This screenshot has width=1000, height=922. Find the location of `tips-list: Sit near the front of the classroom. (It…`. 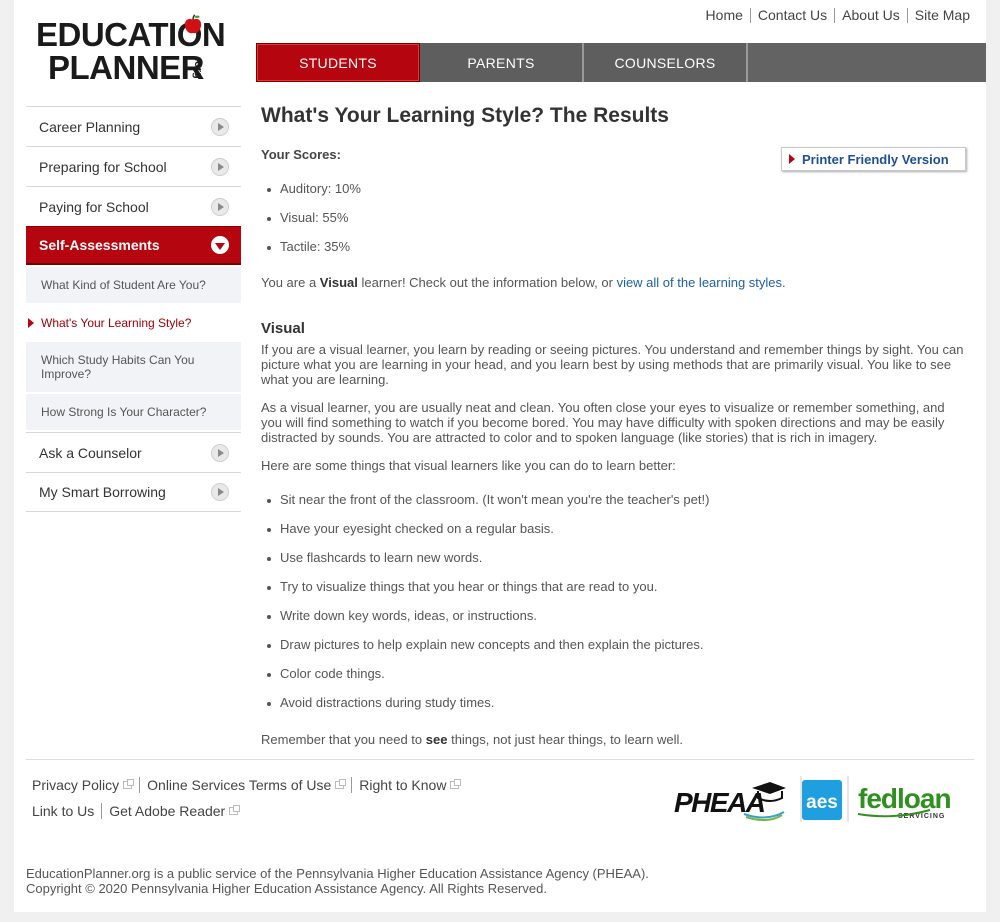

tips-list: Sit near the front of the classroom. (It… is located at coordinates (485, 609).